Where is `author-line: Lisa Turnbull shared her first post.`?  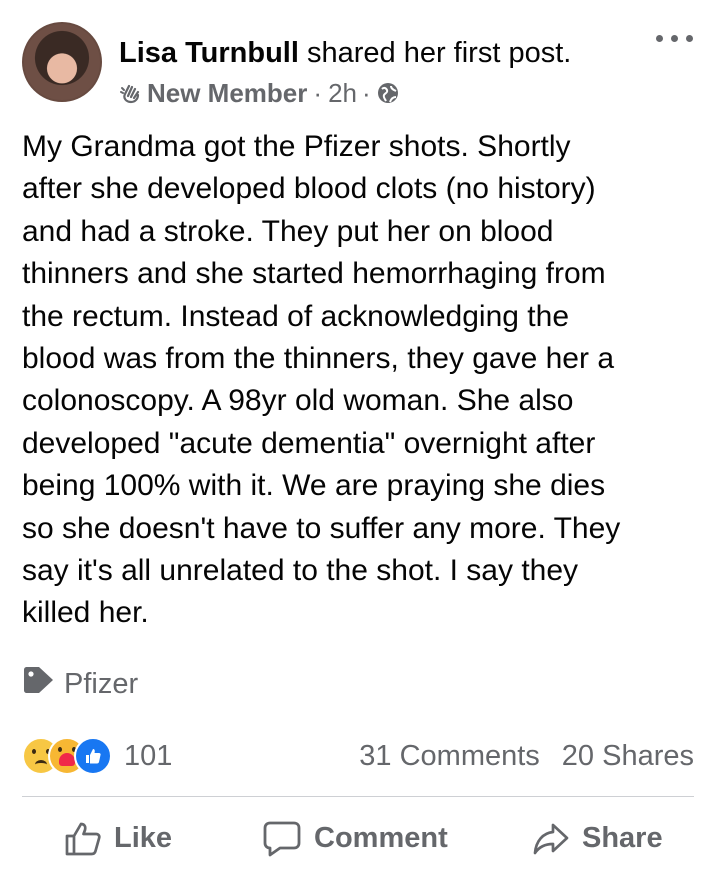
author-line: Lisa Turnbull shared her first post. is located at coordinates (345, 53).